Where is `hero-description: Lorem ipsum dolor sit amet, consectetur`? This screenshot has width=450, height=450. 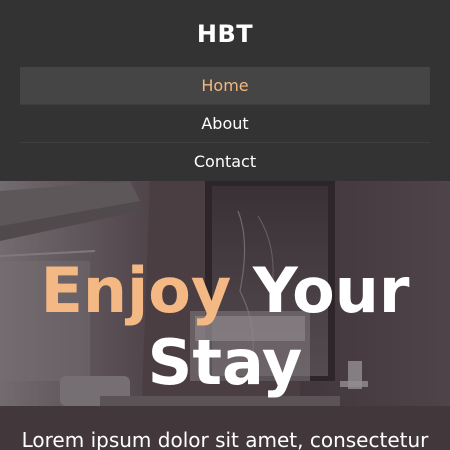
hero-description: Lorem ipsum dolor sit amet, consectetur is located at coordinates (225, 439).